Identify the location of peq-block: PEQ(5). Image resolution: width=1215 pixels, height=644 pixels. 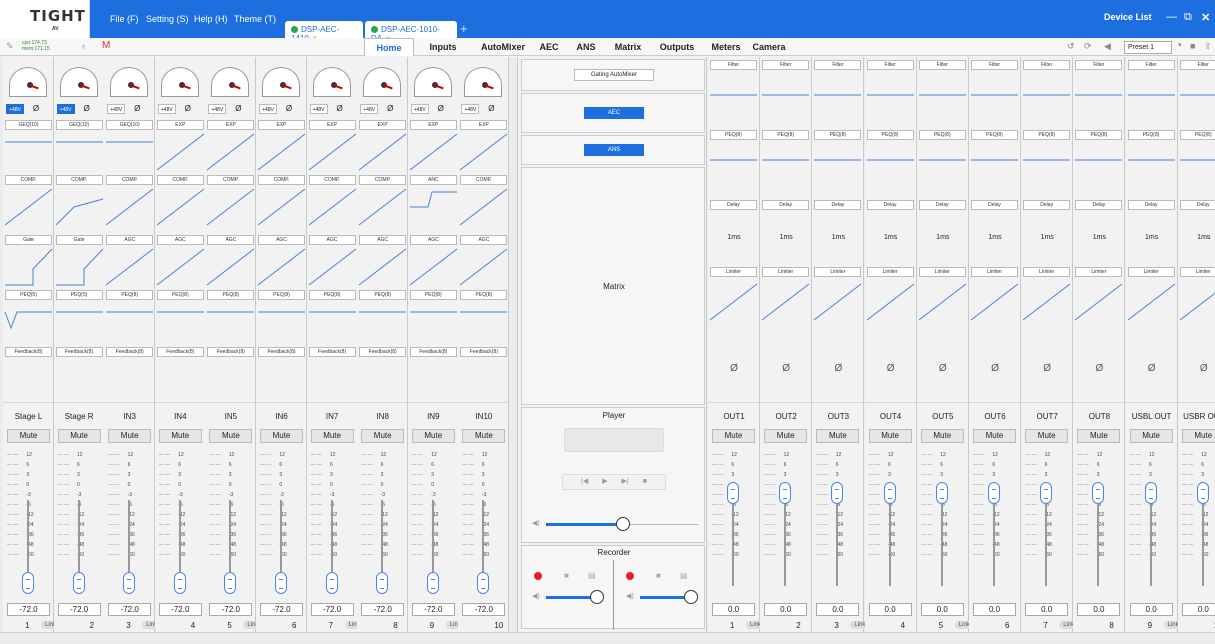
(28, 295).